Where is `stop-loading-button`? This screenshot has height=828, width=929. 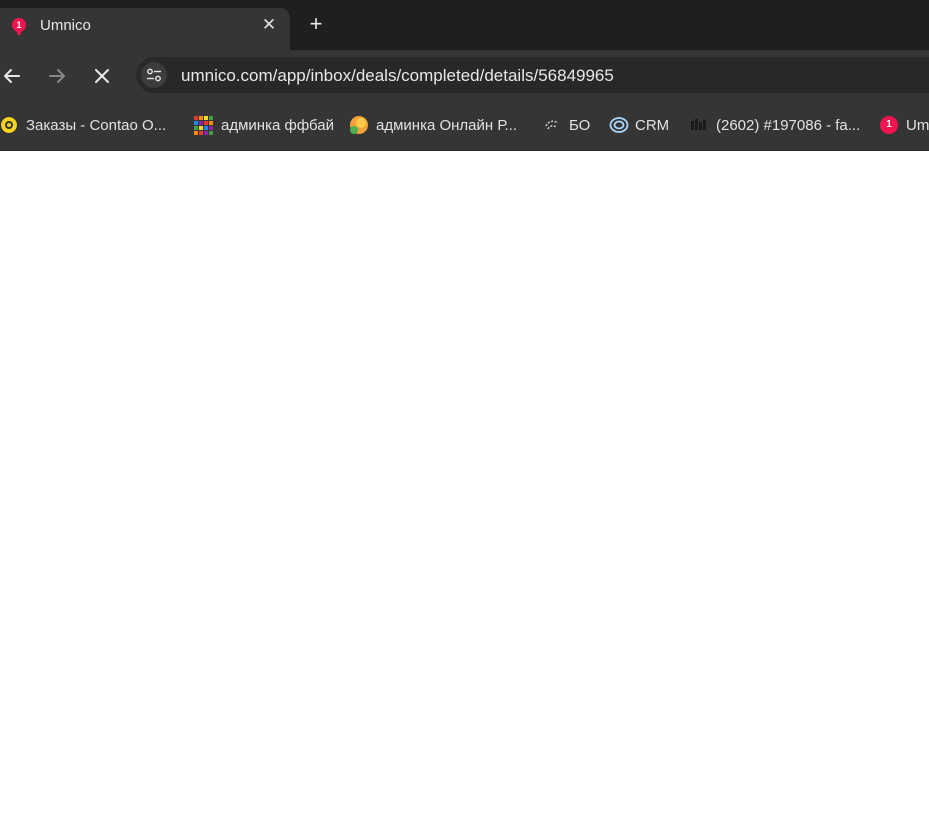
stop-loading-button is located at coordinates (102, 76).